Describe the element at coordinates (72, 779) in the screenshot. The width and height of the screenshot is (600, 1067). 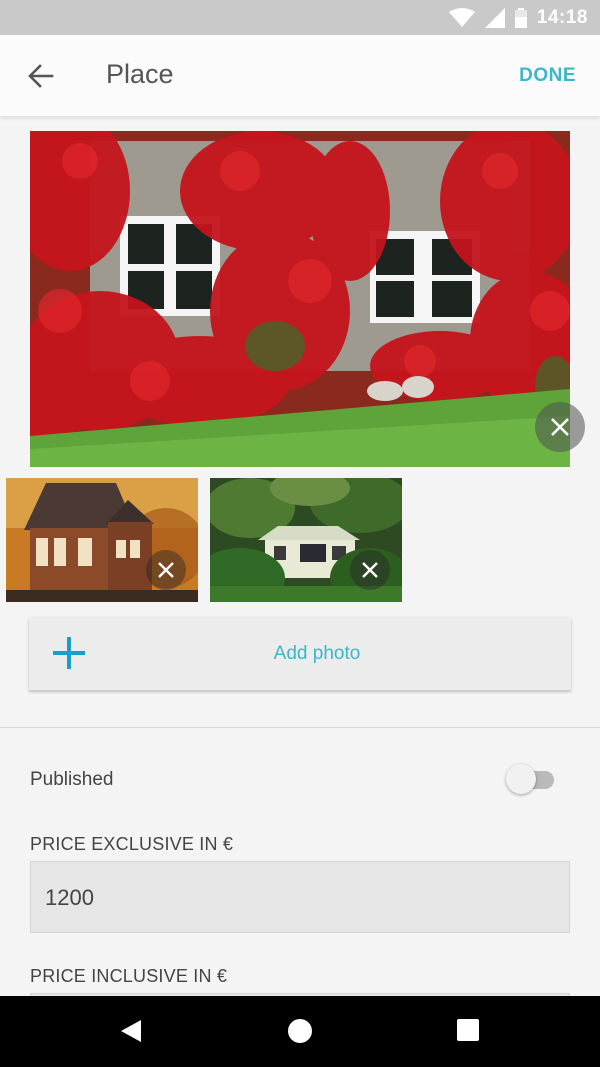
I see `published-label: Published` at that location.